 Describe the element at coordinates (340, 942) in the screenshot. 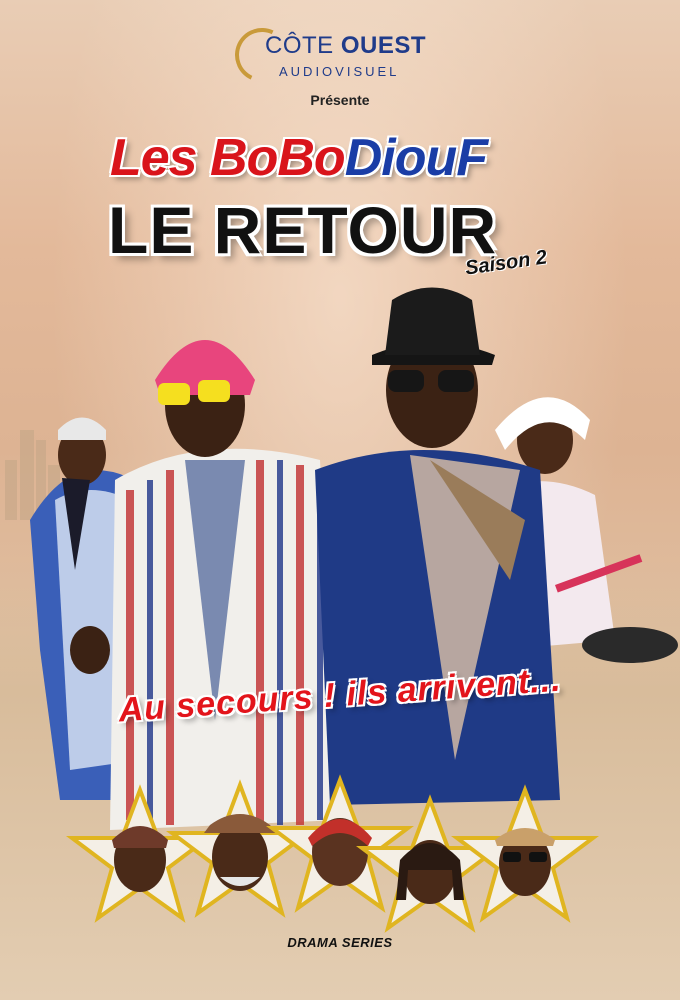

I see `drama-series-label: DRAMA SERIES` at that location.